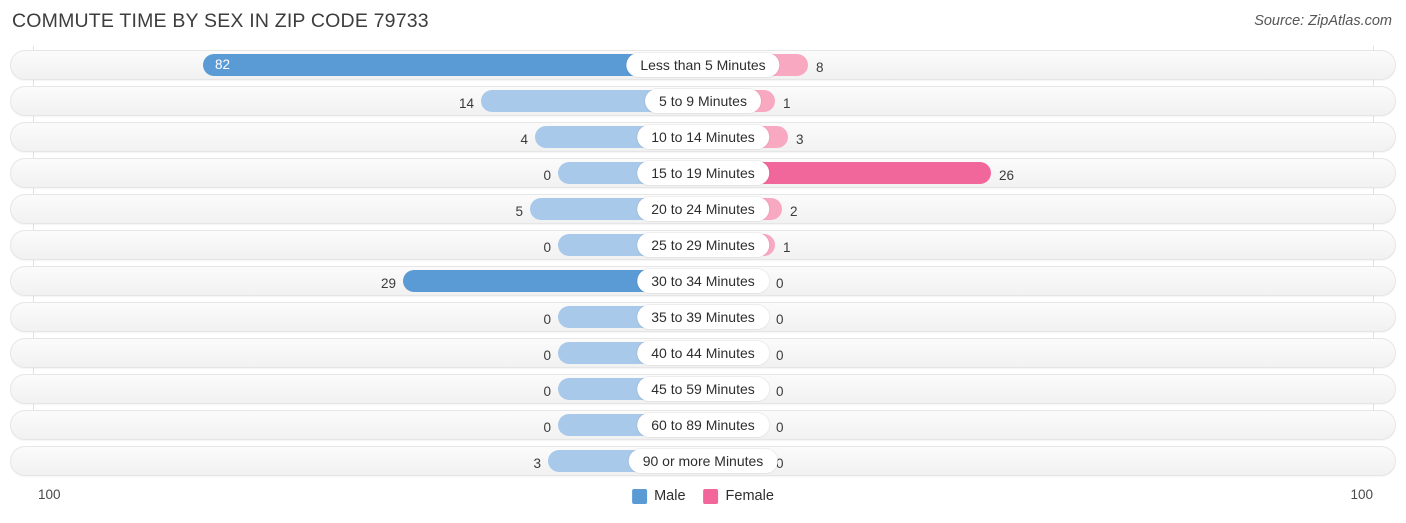 This screenshot has height=523, width=1406. I want to click on table-row: 0 0 35 to 39 Minutes, so click(703, 317).